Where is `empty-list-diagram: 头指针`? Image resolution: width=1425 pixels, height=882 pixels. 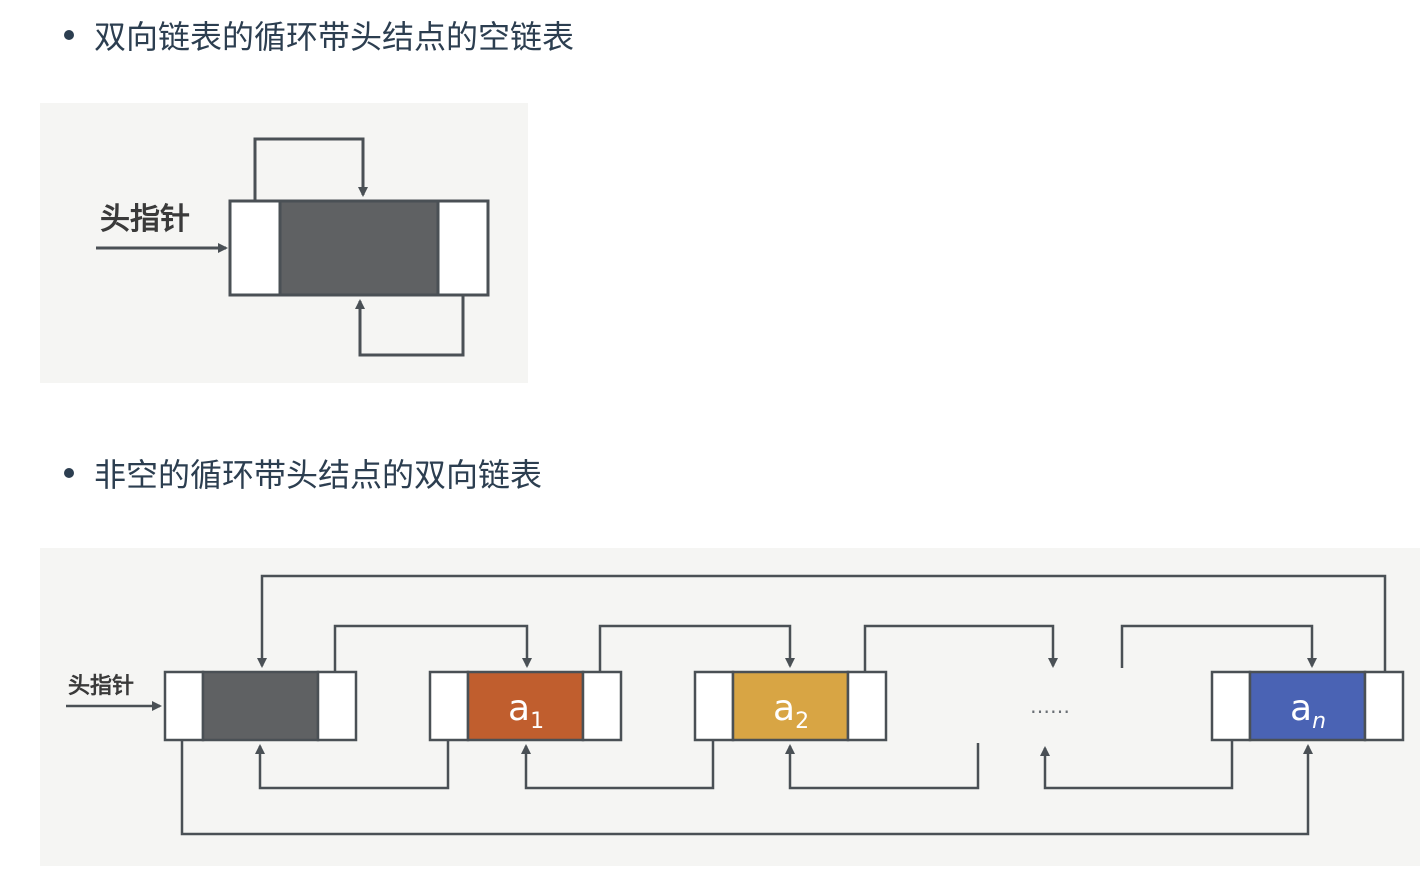 empty-list-diagram: 头指针 is located at coordinates (284, 243).